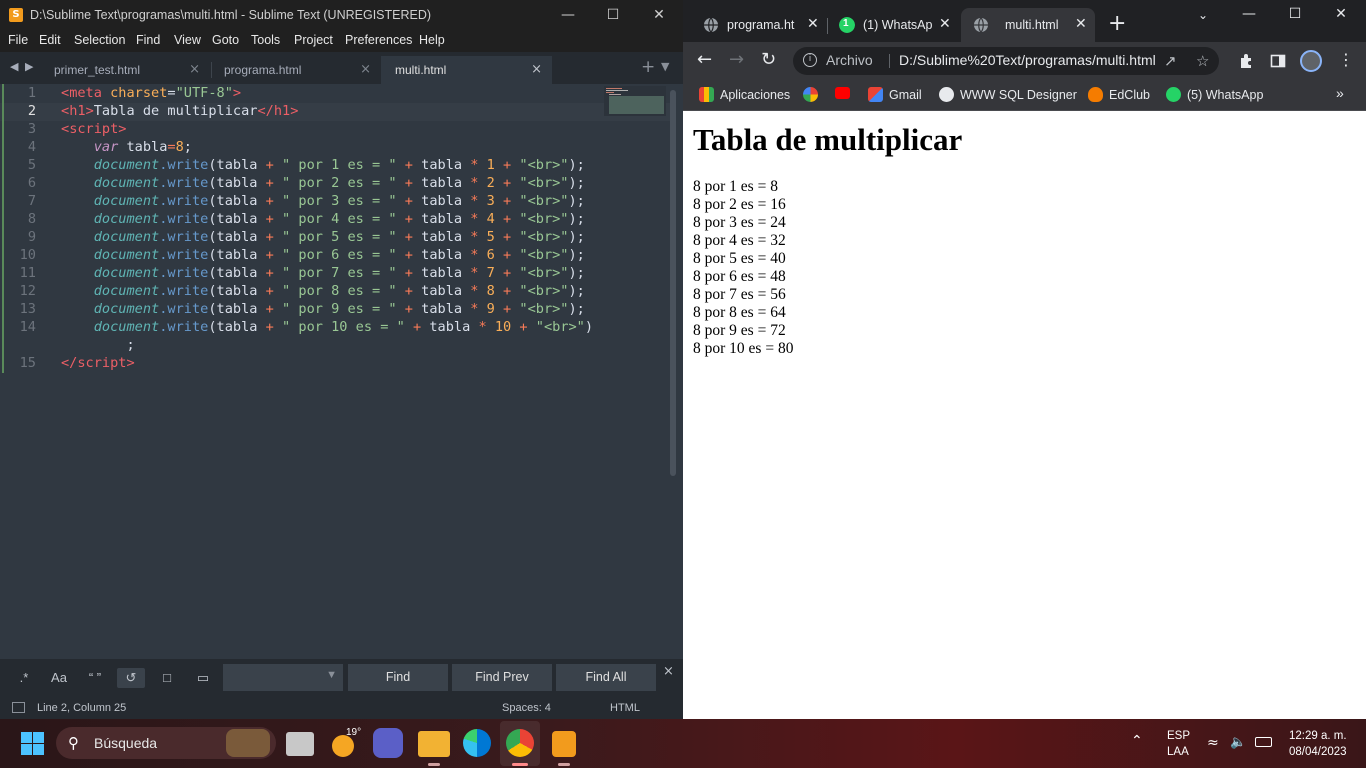 This screenshot has height=768, width=1366. I want to click on star-icon: ☆, so click(1202, 61).